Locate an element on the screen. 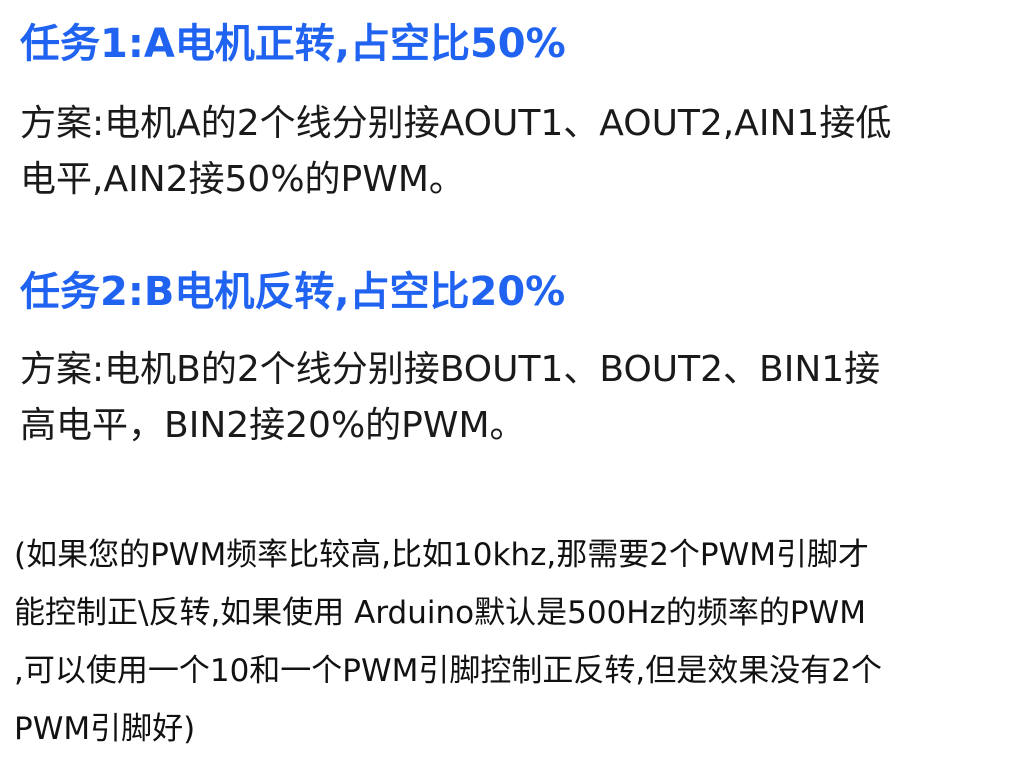 This screenshot has width=1030, height=758. pwm-note-line-1: (如果您的PWM频率比较高,比如10khz,那需要2个PWM引脚才 is located at coordinates (442, 555).